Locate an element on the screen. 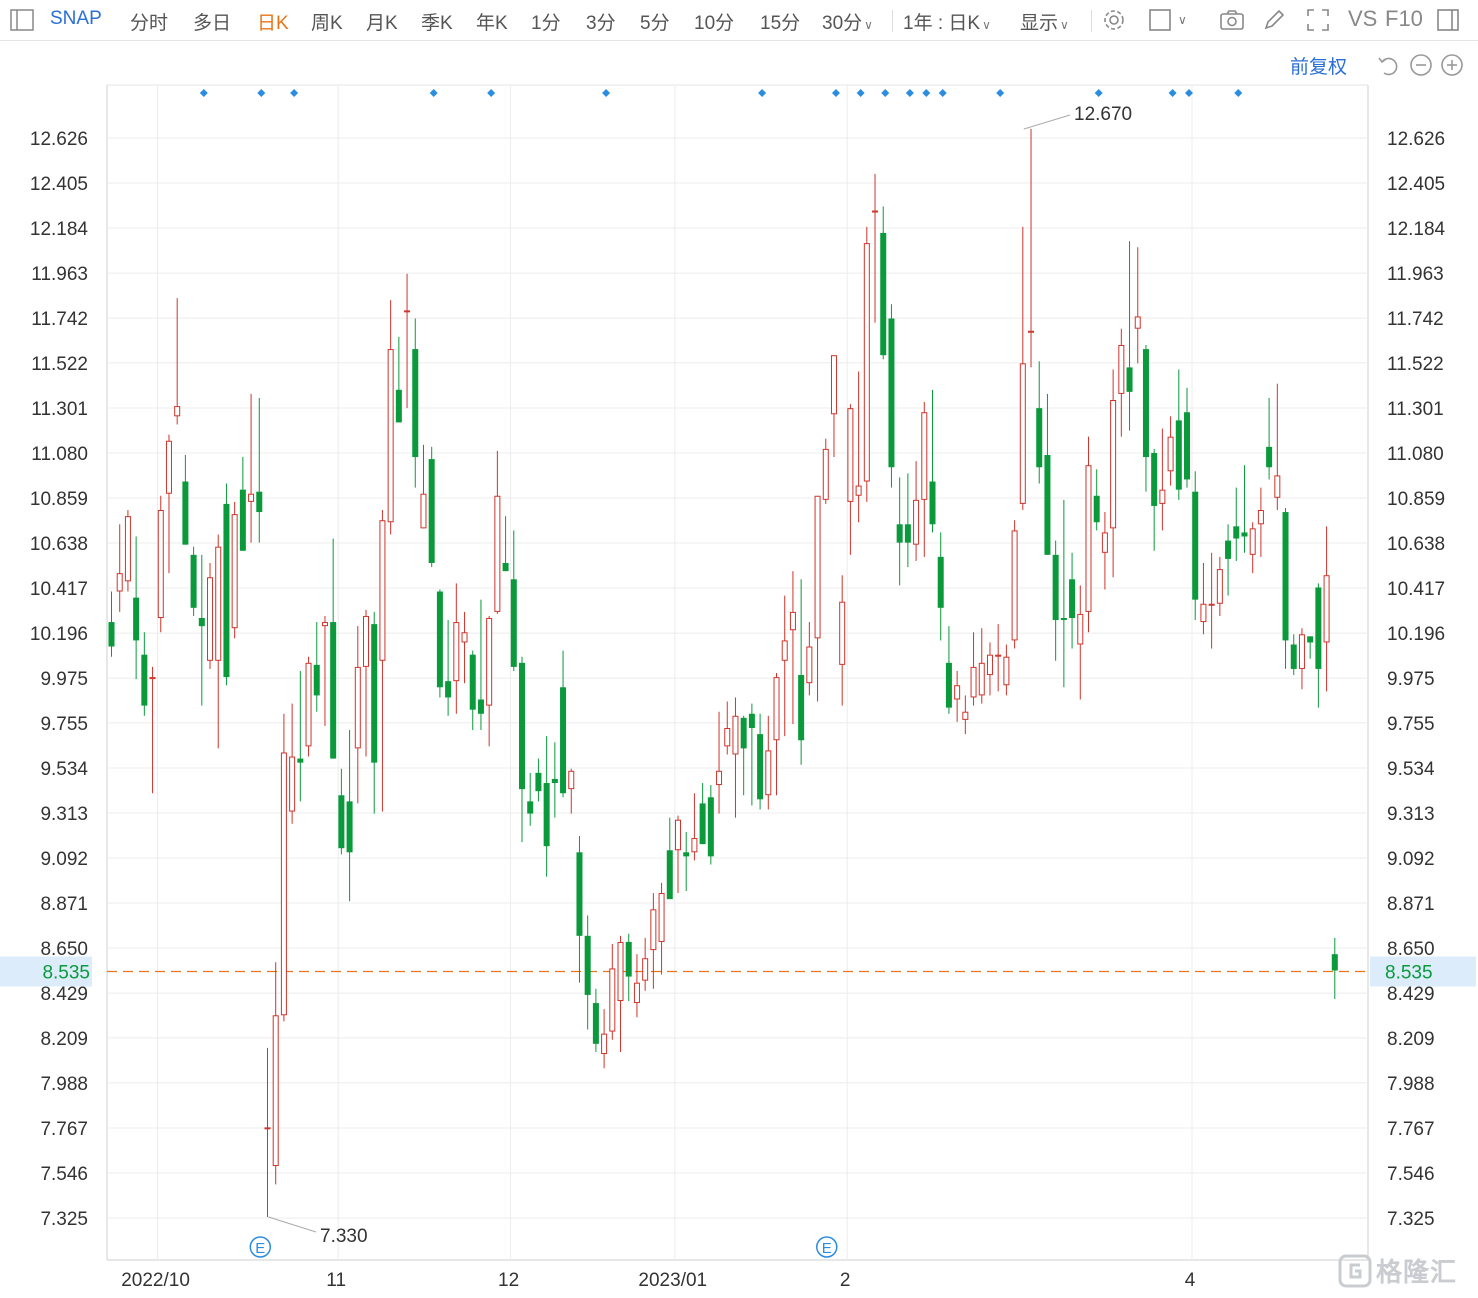 The width and height of the screenshot is (1478, 1298). y-tick-label-right: 10.859 is located at coordinates (1416, 499).